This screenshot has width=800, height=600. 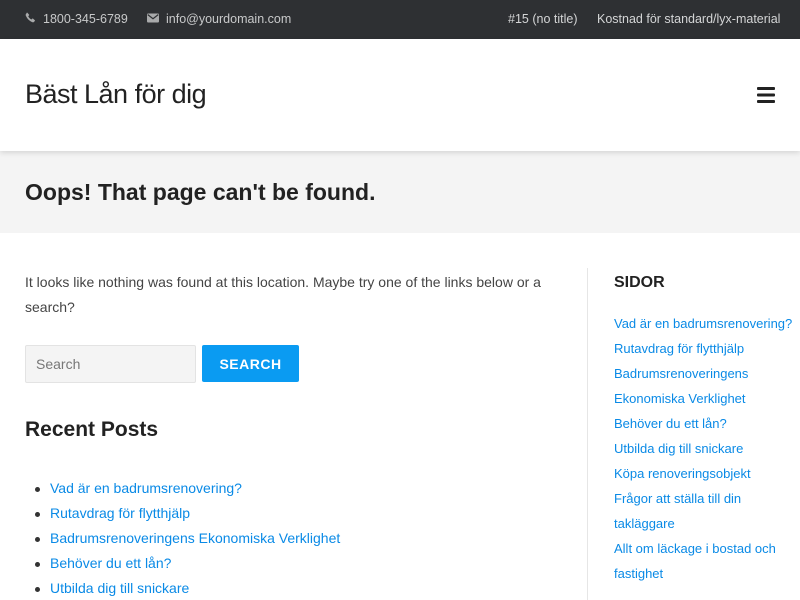 I want to click on search-input, so click(x=110, y=364).